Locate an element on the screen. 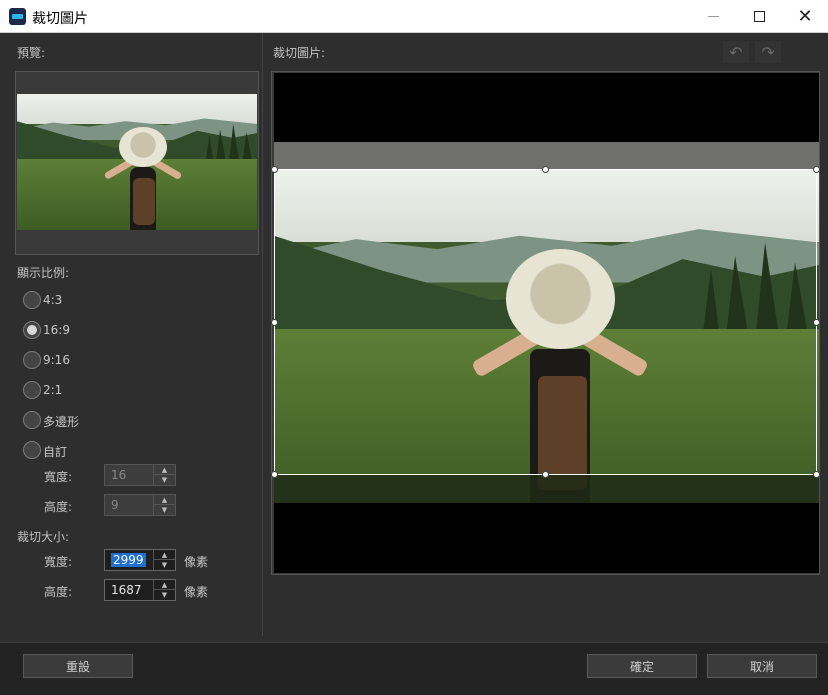  minimize-button is located at coordinates (713, 16).